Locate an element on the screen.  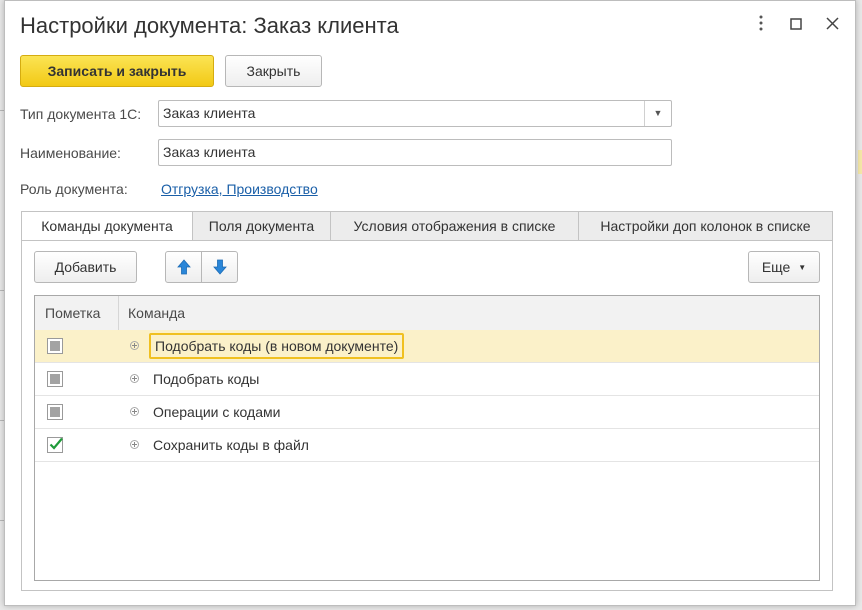
command-cell: Подобрать коды (в новом документе) is located at coordinates (277, 346).